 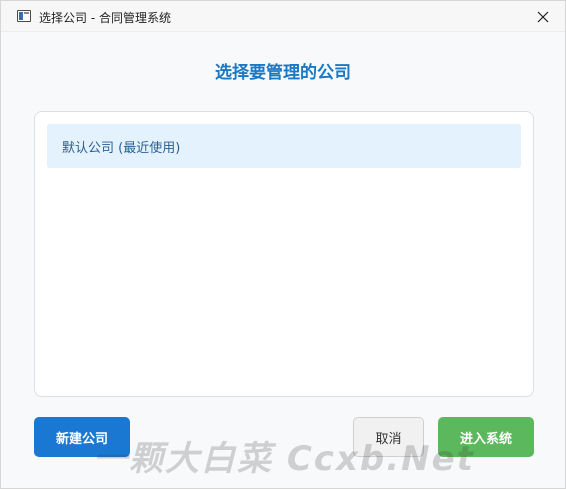 I want to click on page-heading: 选择要管理的公司, so click(x=283, y=73).